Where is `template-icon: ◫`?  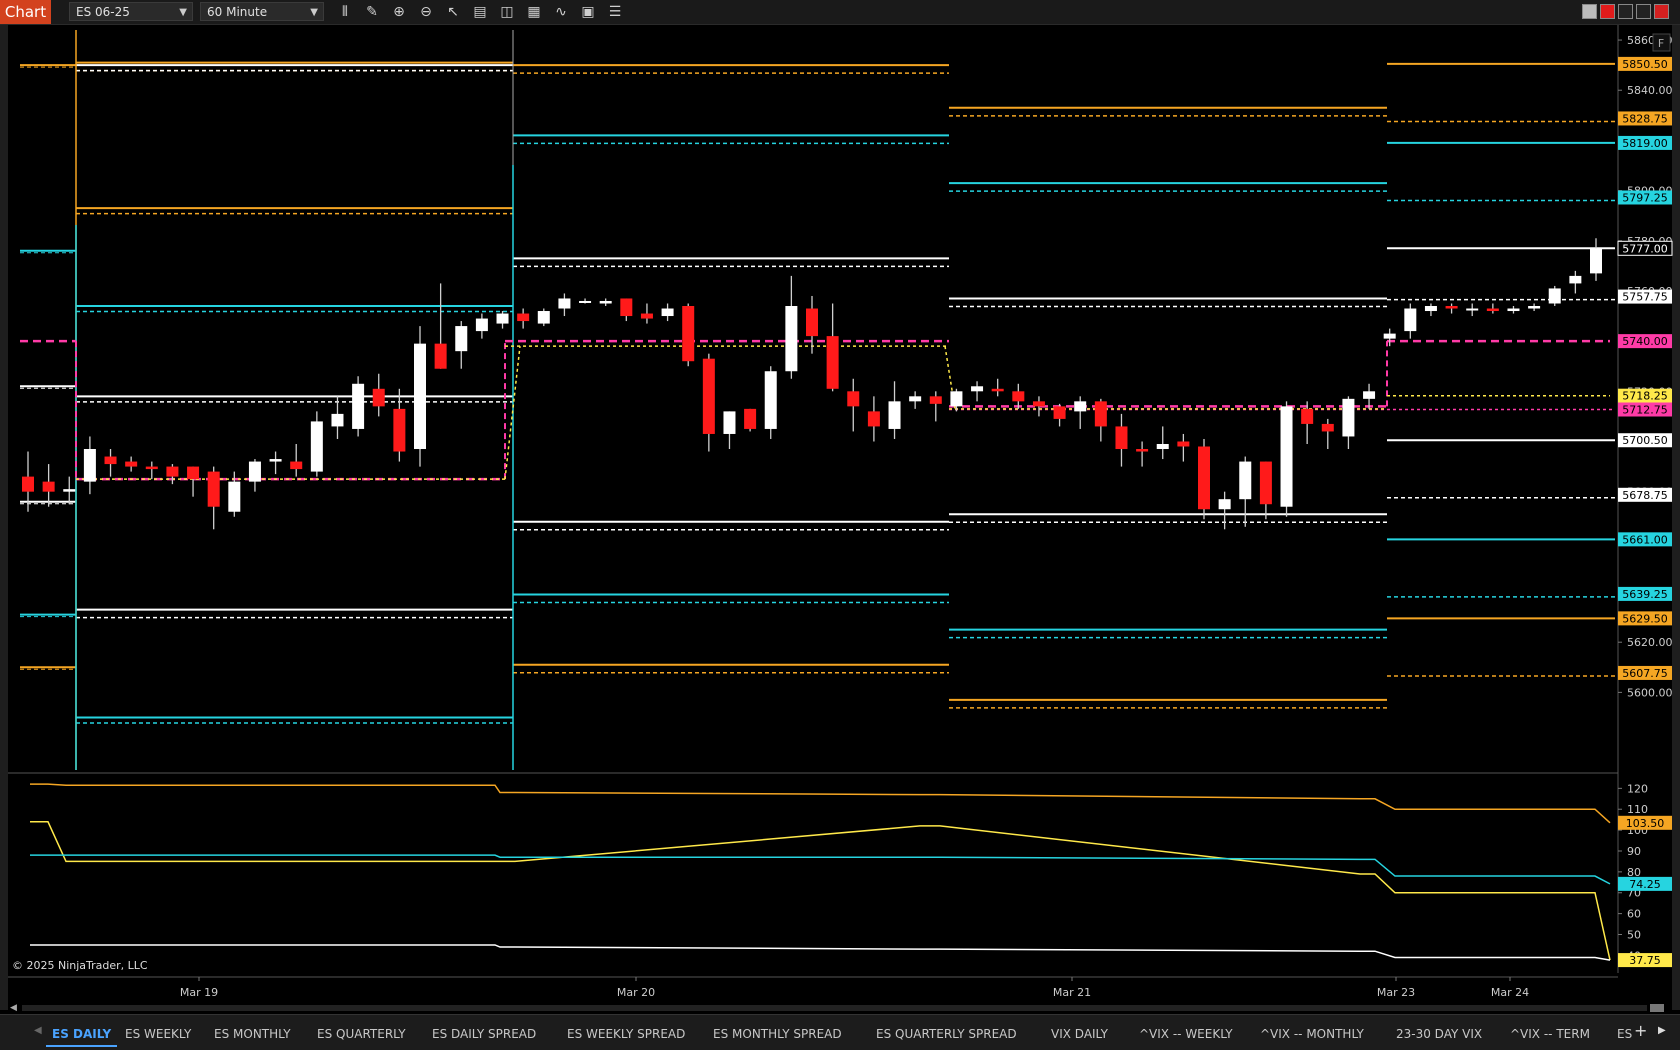 template-icon: ◫ is located at coordinates (507, 12).